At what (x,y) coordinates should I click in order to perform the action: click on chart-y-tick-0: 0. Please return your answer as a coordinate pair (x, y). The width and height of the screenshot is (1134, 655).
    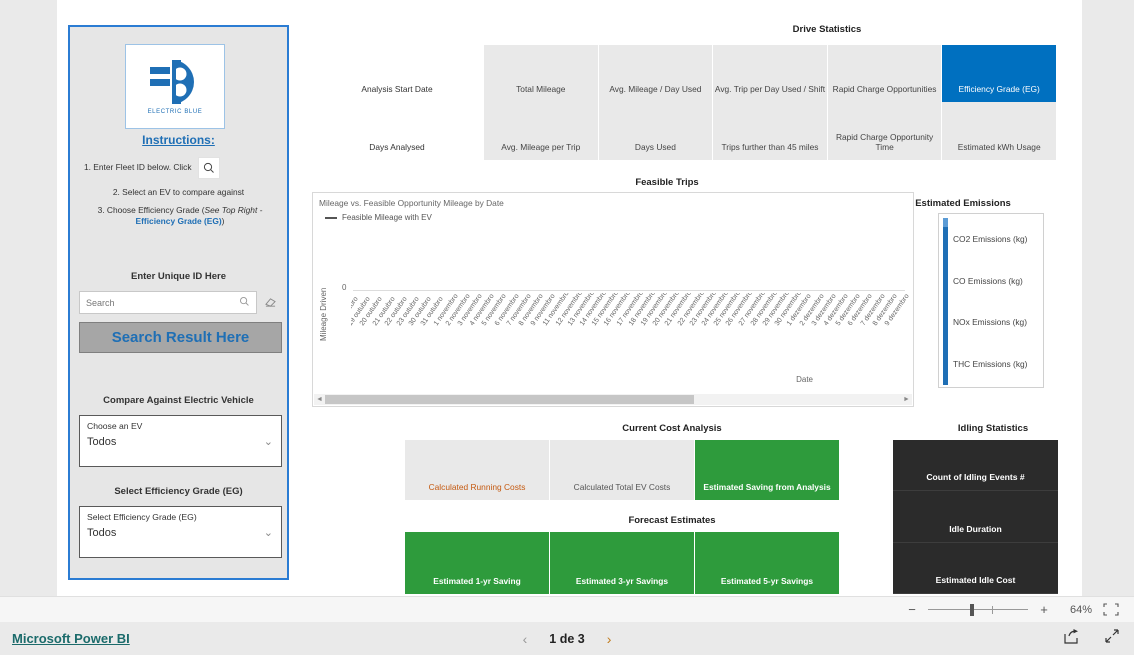
    Looking at the image, I should click on (344, 287).